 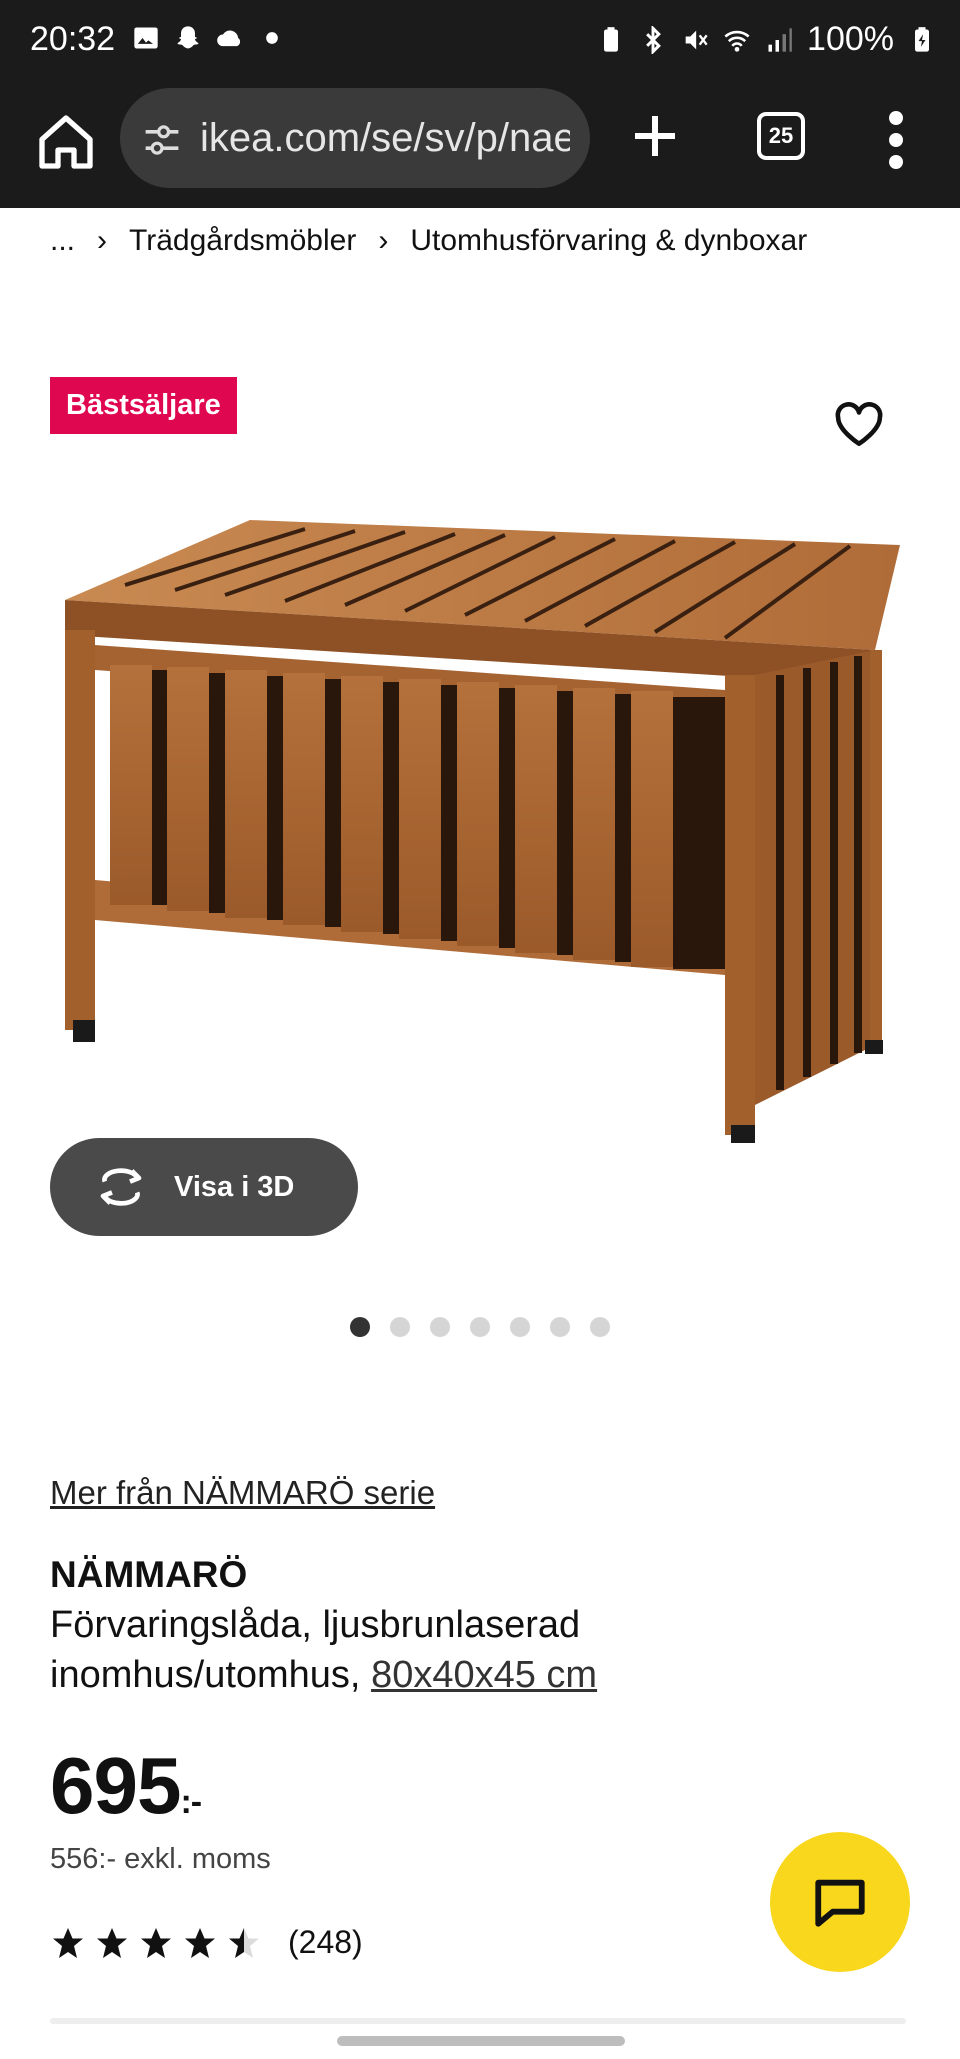 I want to click on rating-stars, so click(x=156, y=1943).